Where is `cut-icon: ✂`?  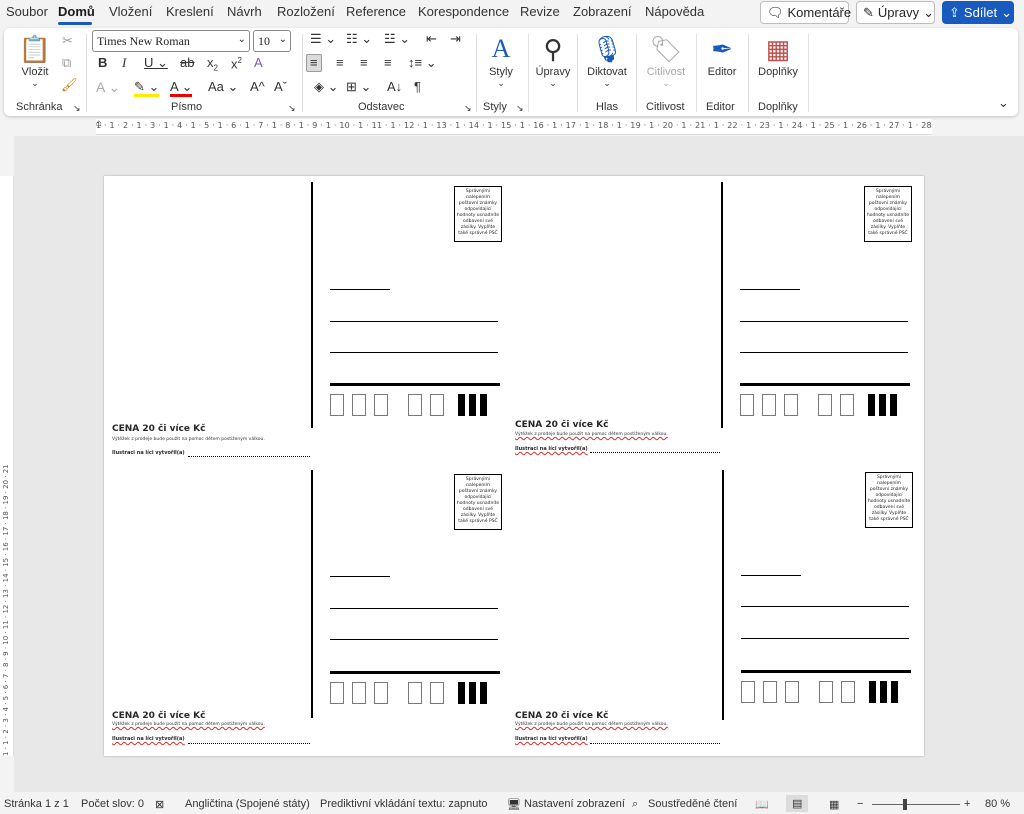
cut-icon: ✂ is located at coordinates (67, 41).